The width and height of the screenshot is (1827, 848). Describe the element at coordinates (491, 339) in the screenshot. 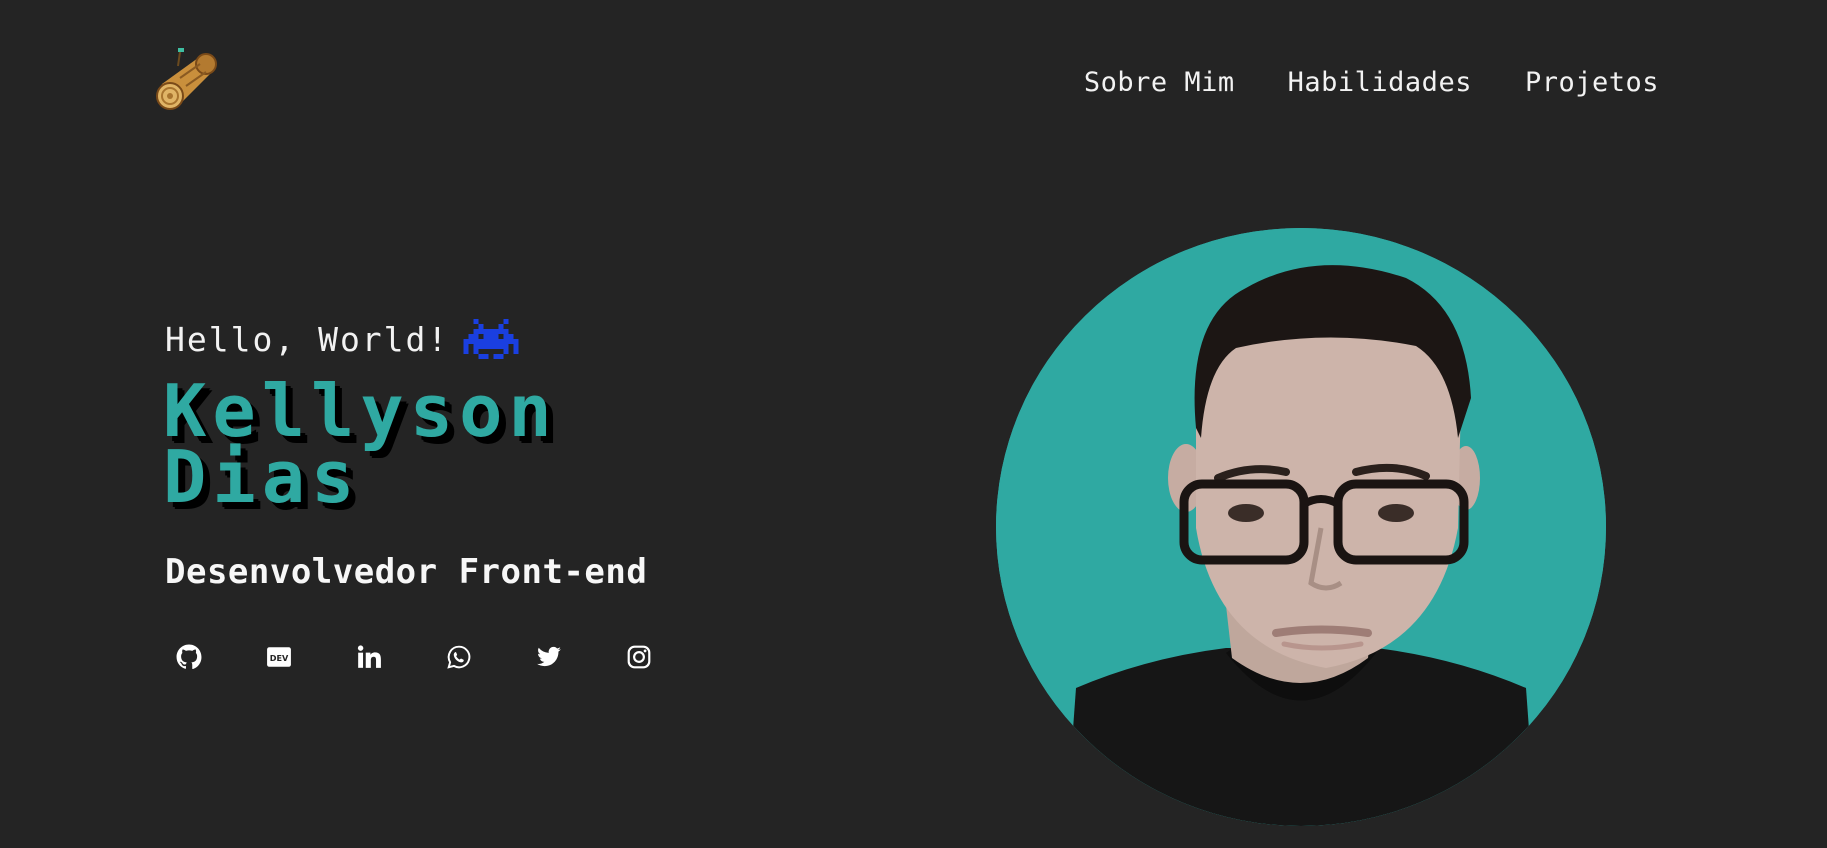

I see `space-invader-icon` at that location.